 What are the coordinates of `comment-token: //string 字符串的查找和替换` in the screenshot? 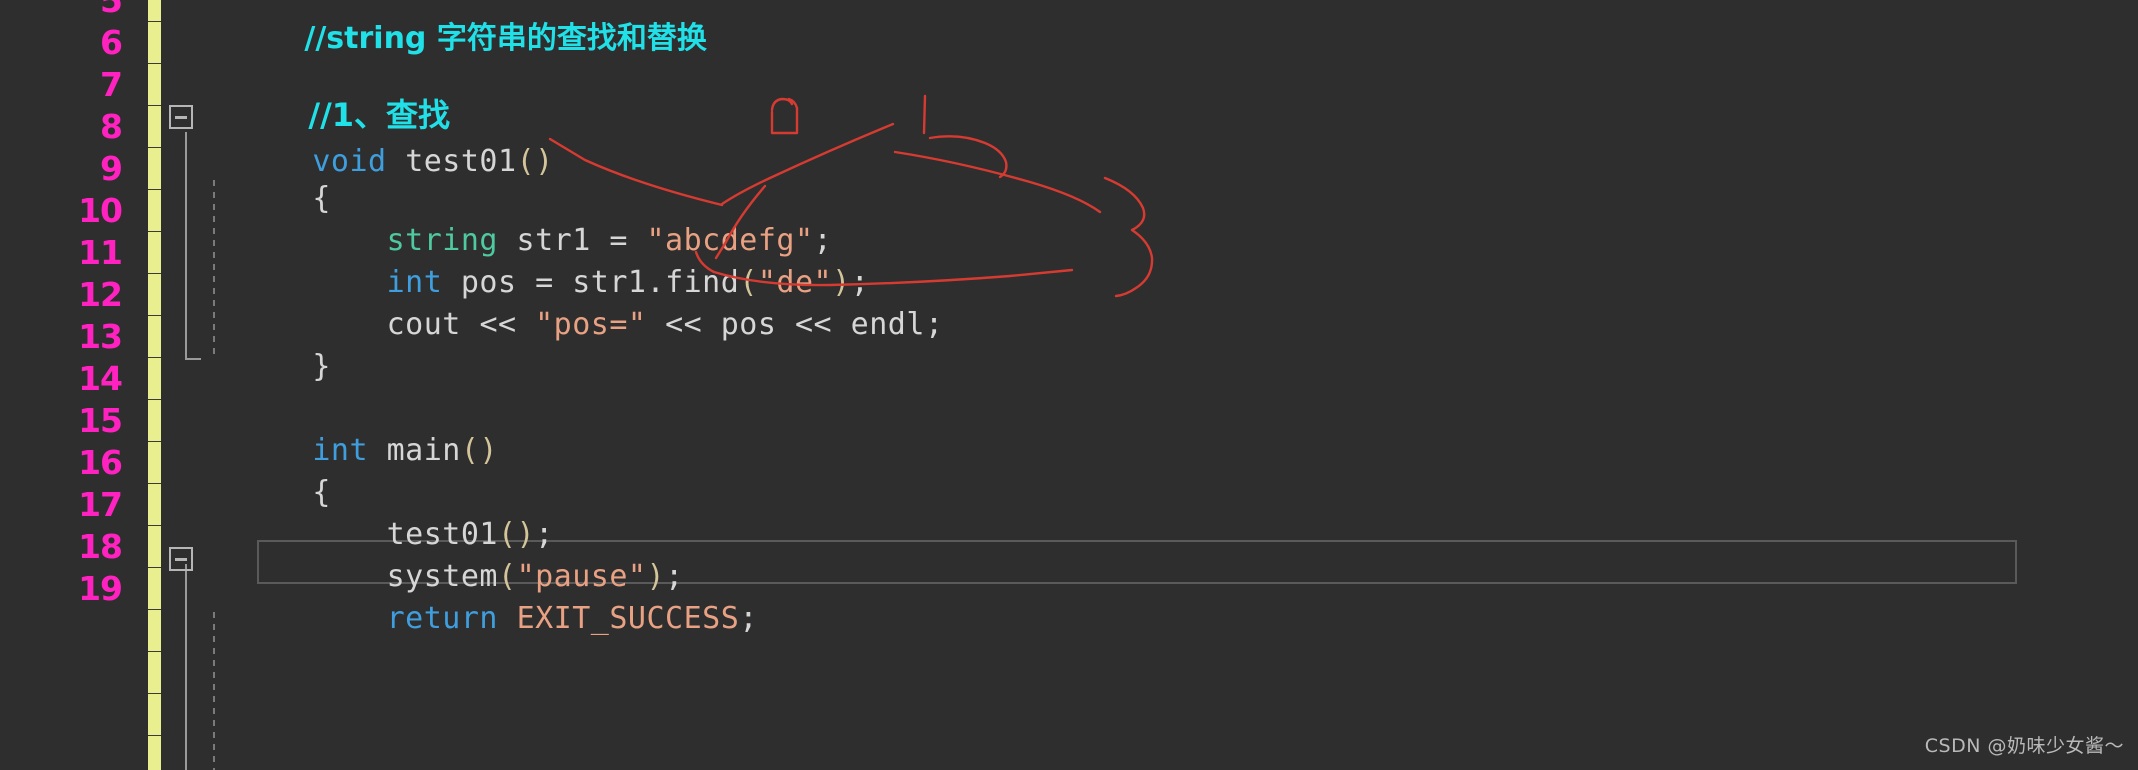 It's located at (505, 38).